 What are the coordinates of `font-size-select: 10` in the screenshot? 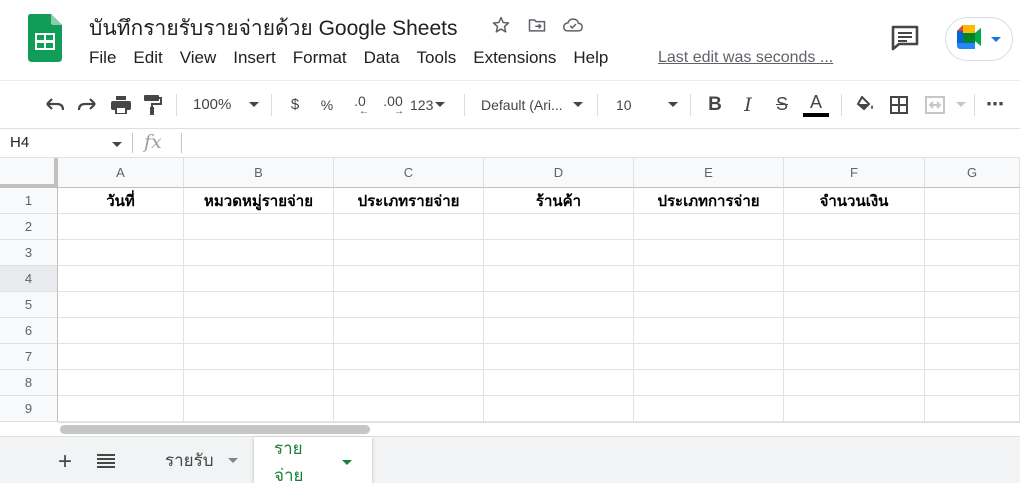 It's located at (644, 105).